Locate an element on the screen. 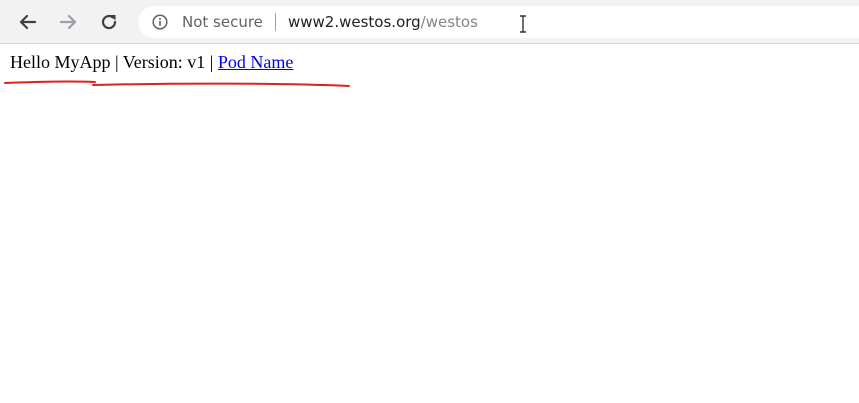 The image size is (859, 403). reload-button is located at coordinates (109, 22).